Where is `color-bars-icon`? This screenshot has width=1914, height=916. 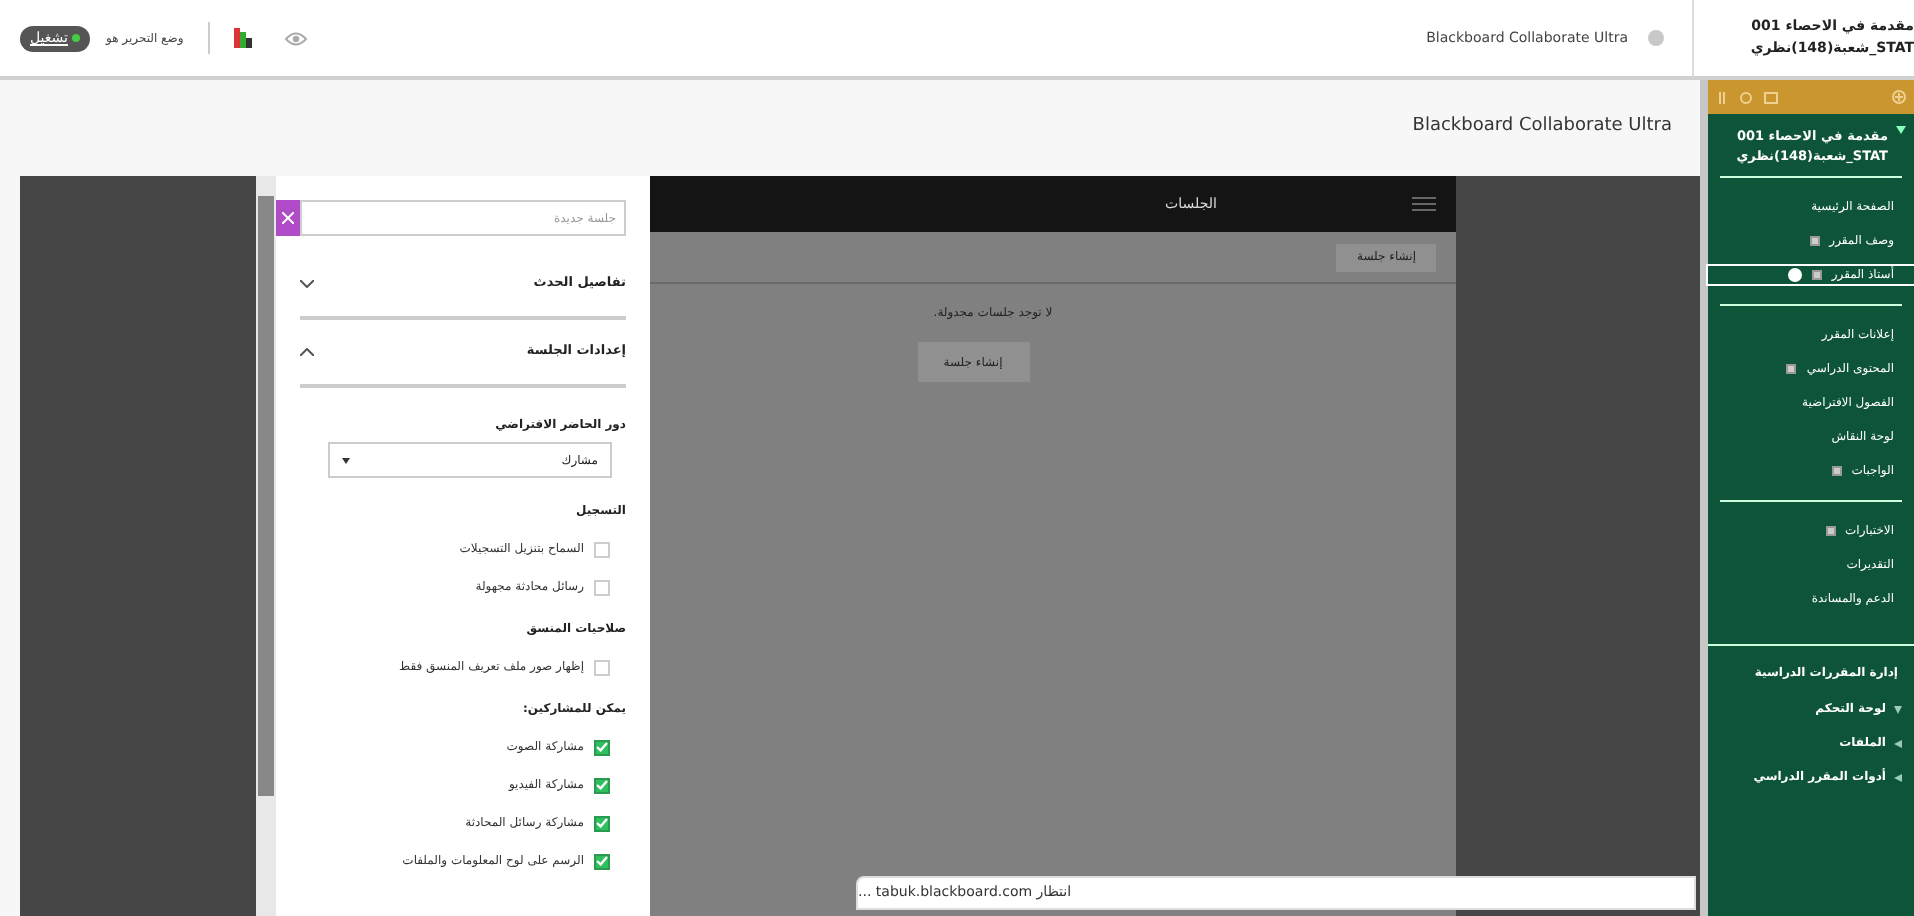 color-bars-icon is located at coordinates (242, 38).